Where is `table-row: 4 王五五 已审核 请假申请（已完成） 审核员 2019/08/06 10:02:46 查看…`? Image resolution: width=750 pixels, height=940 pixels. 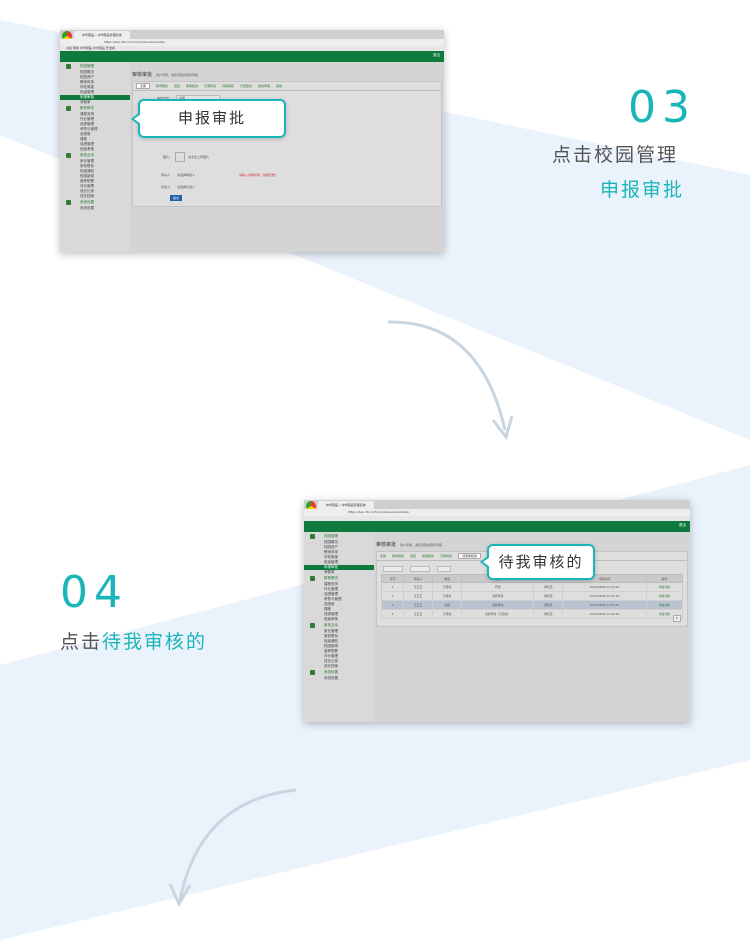 table-row: 4 王五五 已审核 请假申请（已完成） 审核员 2019/08/06 10:02:46 查看… is located at coordinates (532, 614).